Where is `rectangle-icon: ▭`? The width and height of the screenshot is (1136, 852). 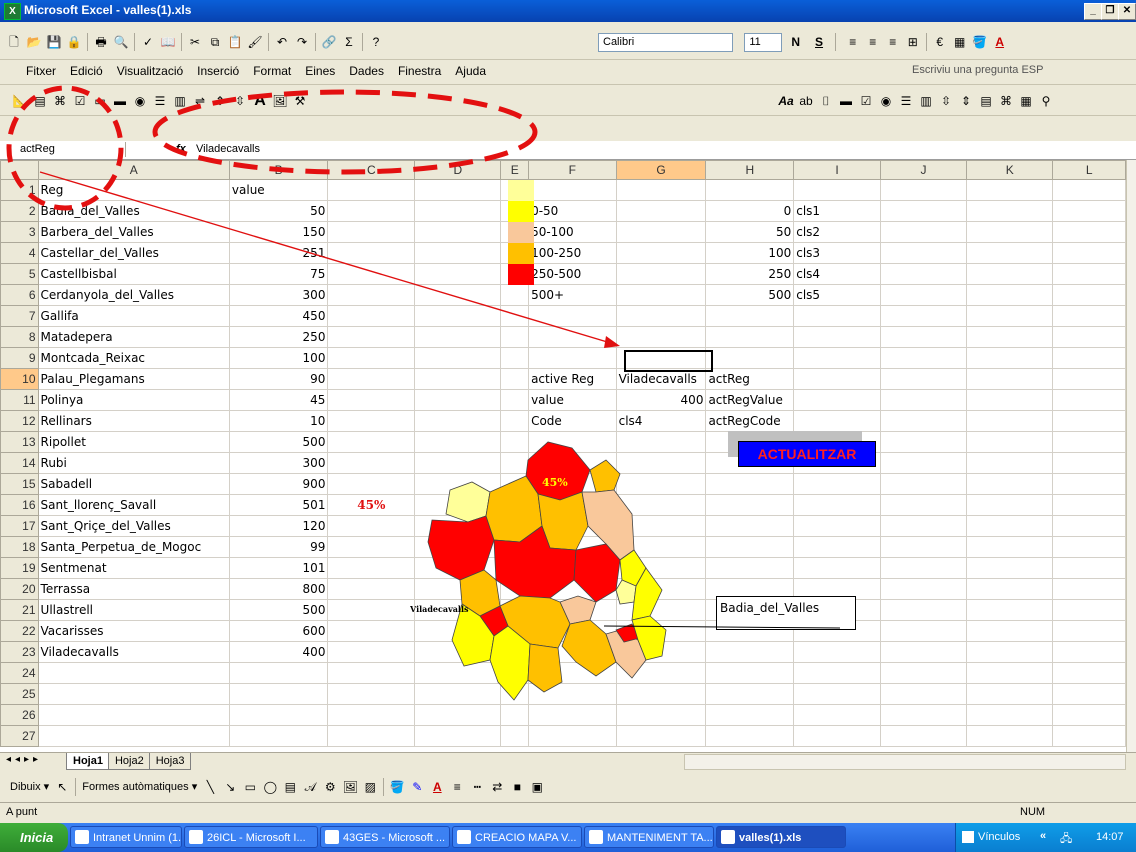
rectangle-icon: ▭ is located at coordinates (250, 787).